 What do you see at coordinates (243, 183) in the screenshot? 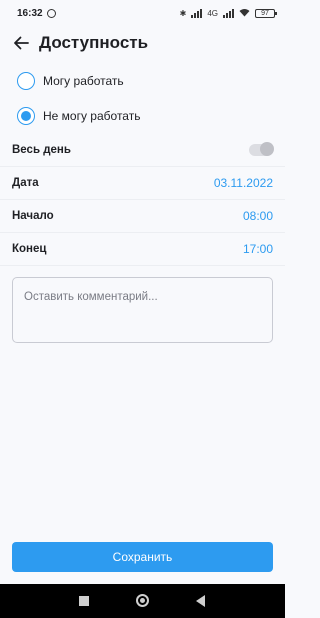
I see `date-value: 03.11.2022` at bounding box center [243, 183].